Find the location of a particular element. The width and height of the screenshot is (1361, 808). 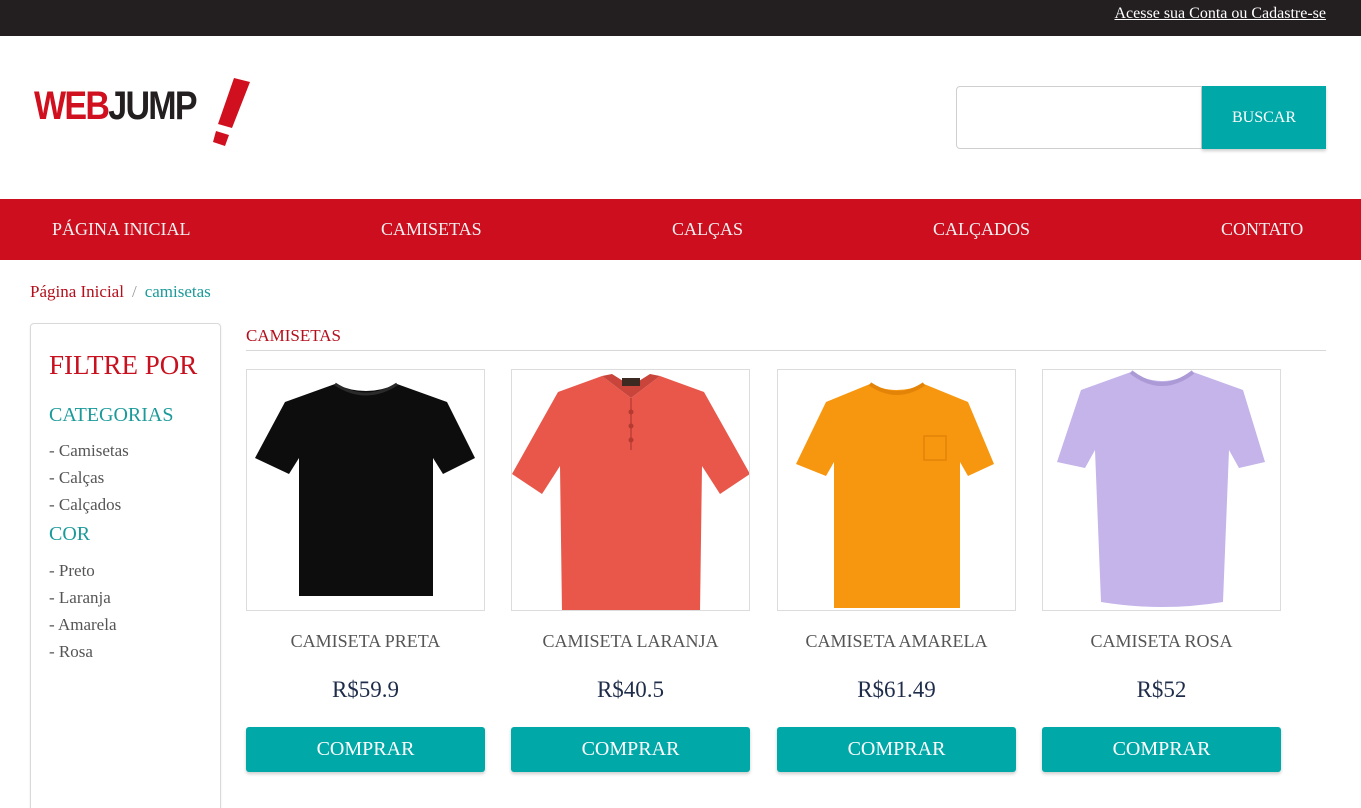

lavender-tshirt-icon is located at coordinates (1161, 488).